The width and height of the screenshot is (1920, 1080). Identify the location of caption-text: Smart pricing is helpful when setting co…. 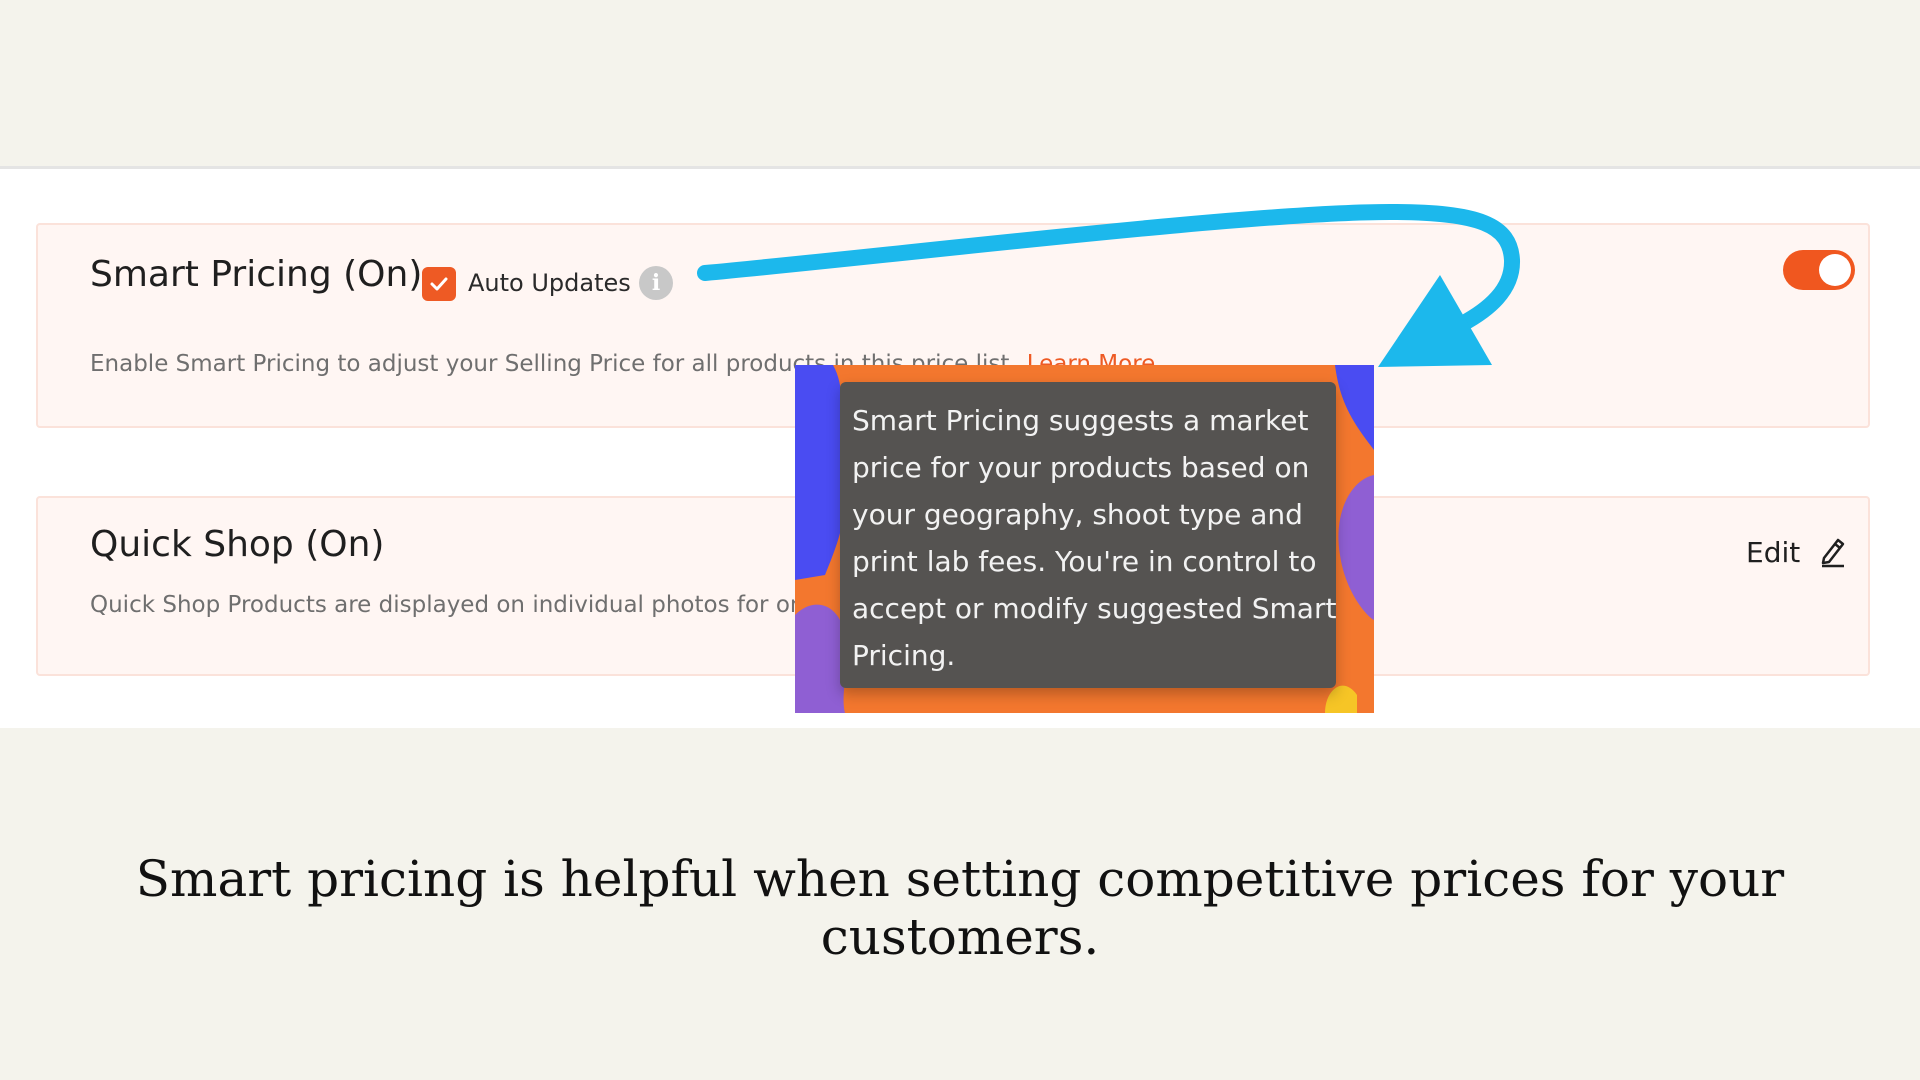
(960, 908).